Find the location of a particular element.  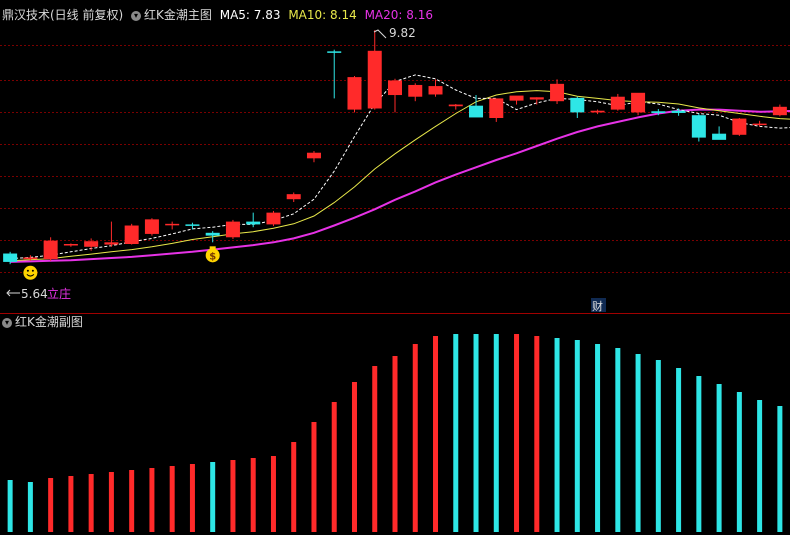

high-price-label: 9.82 is located at coordinates (402, 33).